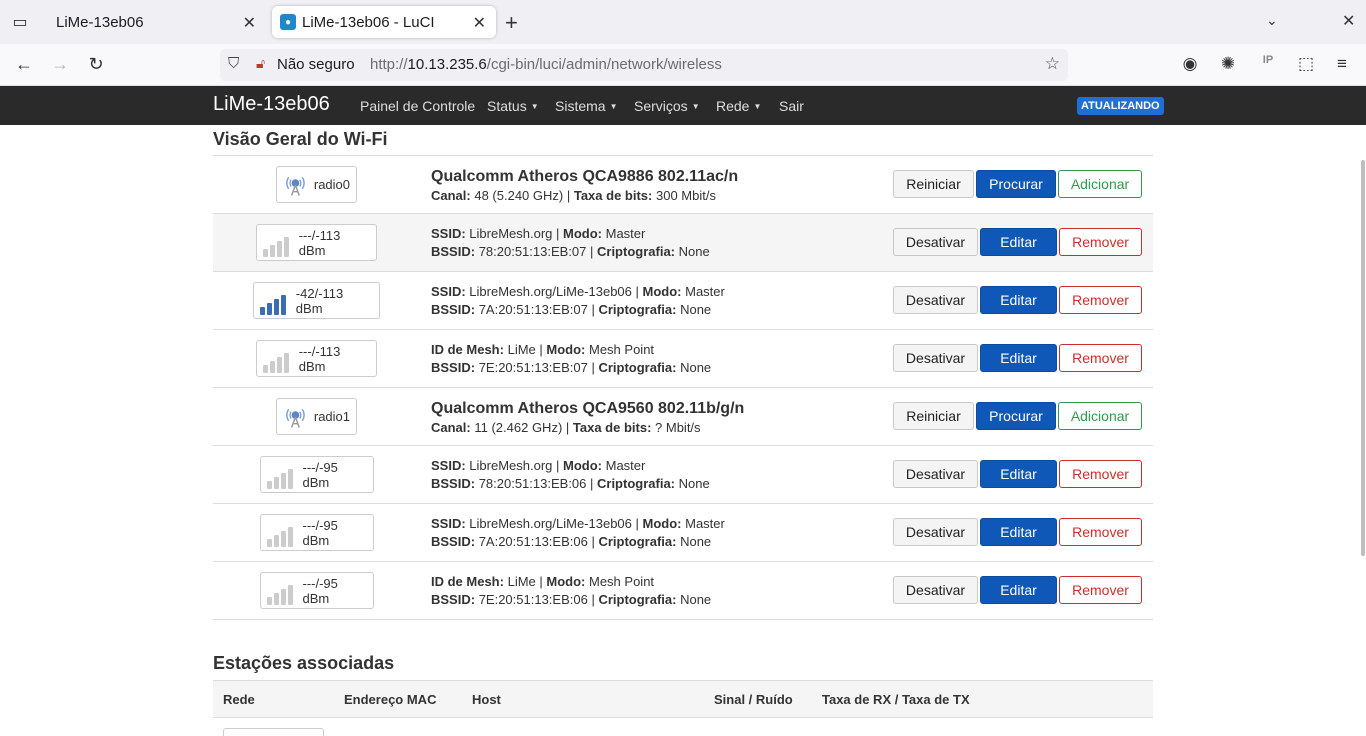 Image resolution: width=1366 pixels, height=736 pixels. I want to click on network-id: LibreMesh.org, so click(511, 465).